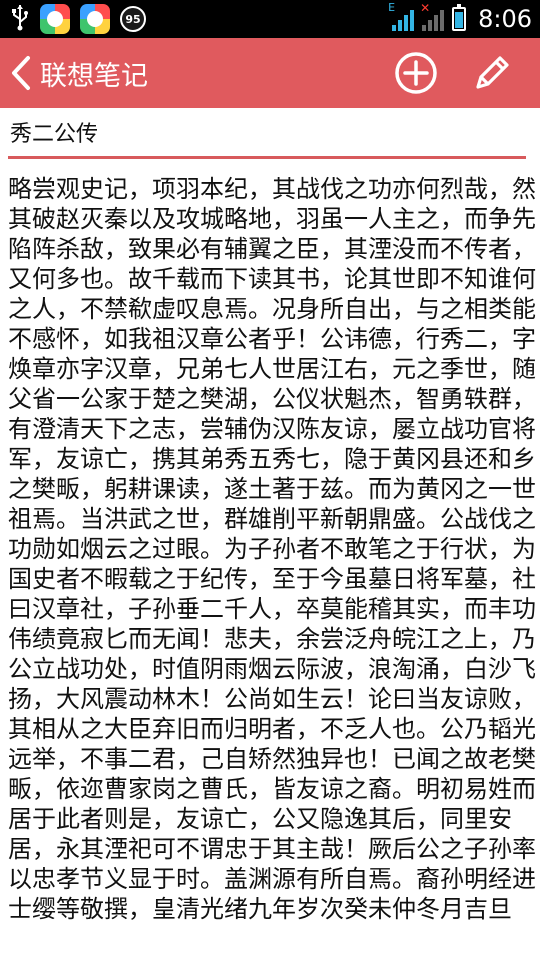 This screenshot has width=540, height=960. I want to click on edit-button, so click(492, 73).